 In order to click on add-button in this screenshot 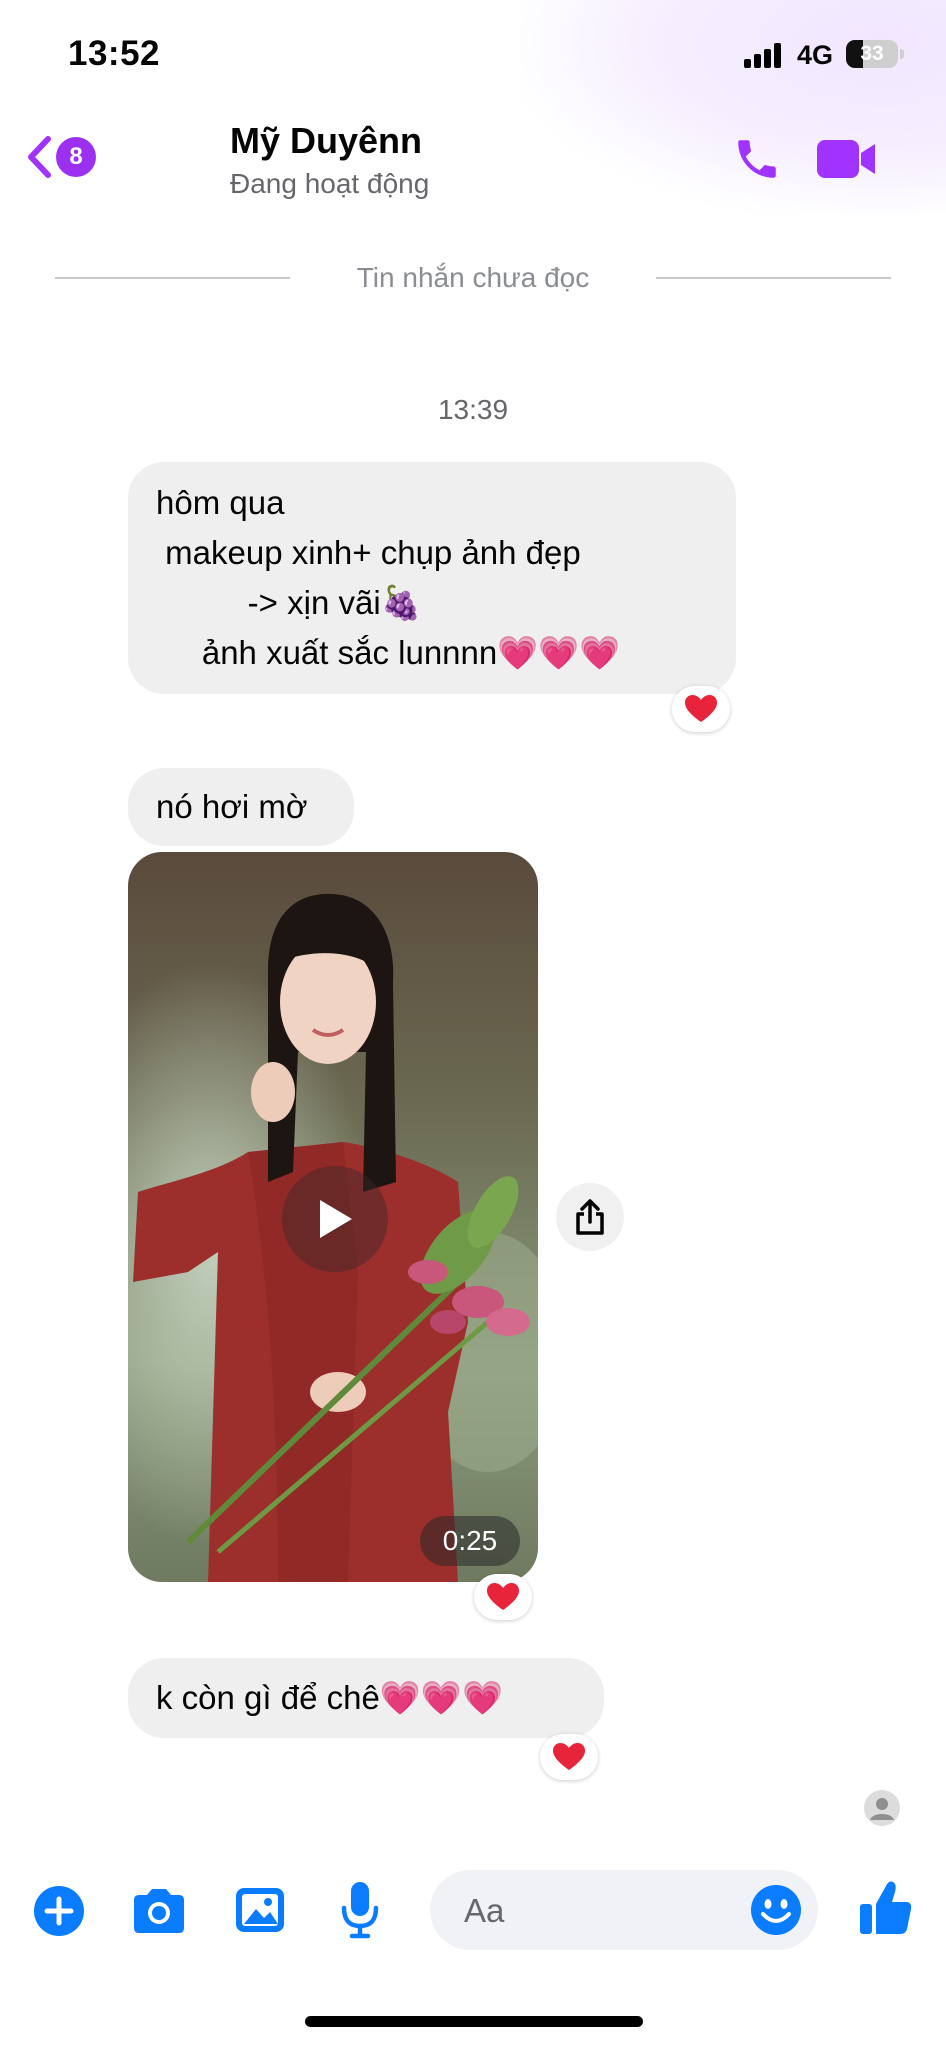, I will do `click(59, 1911)`.